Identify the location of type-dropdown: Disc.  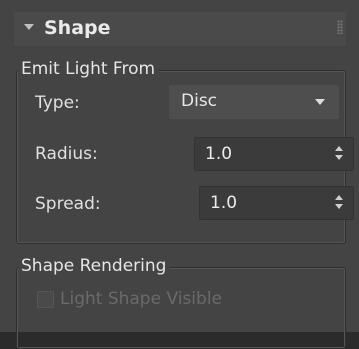
(254, 102).